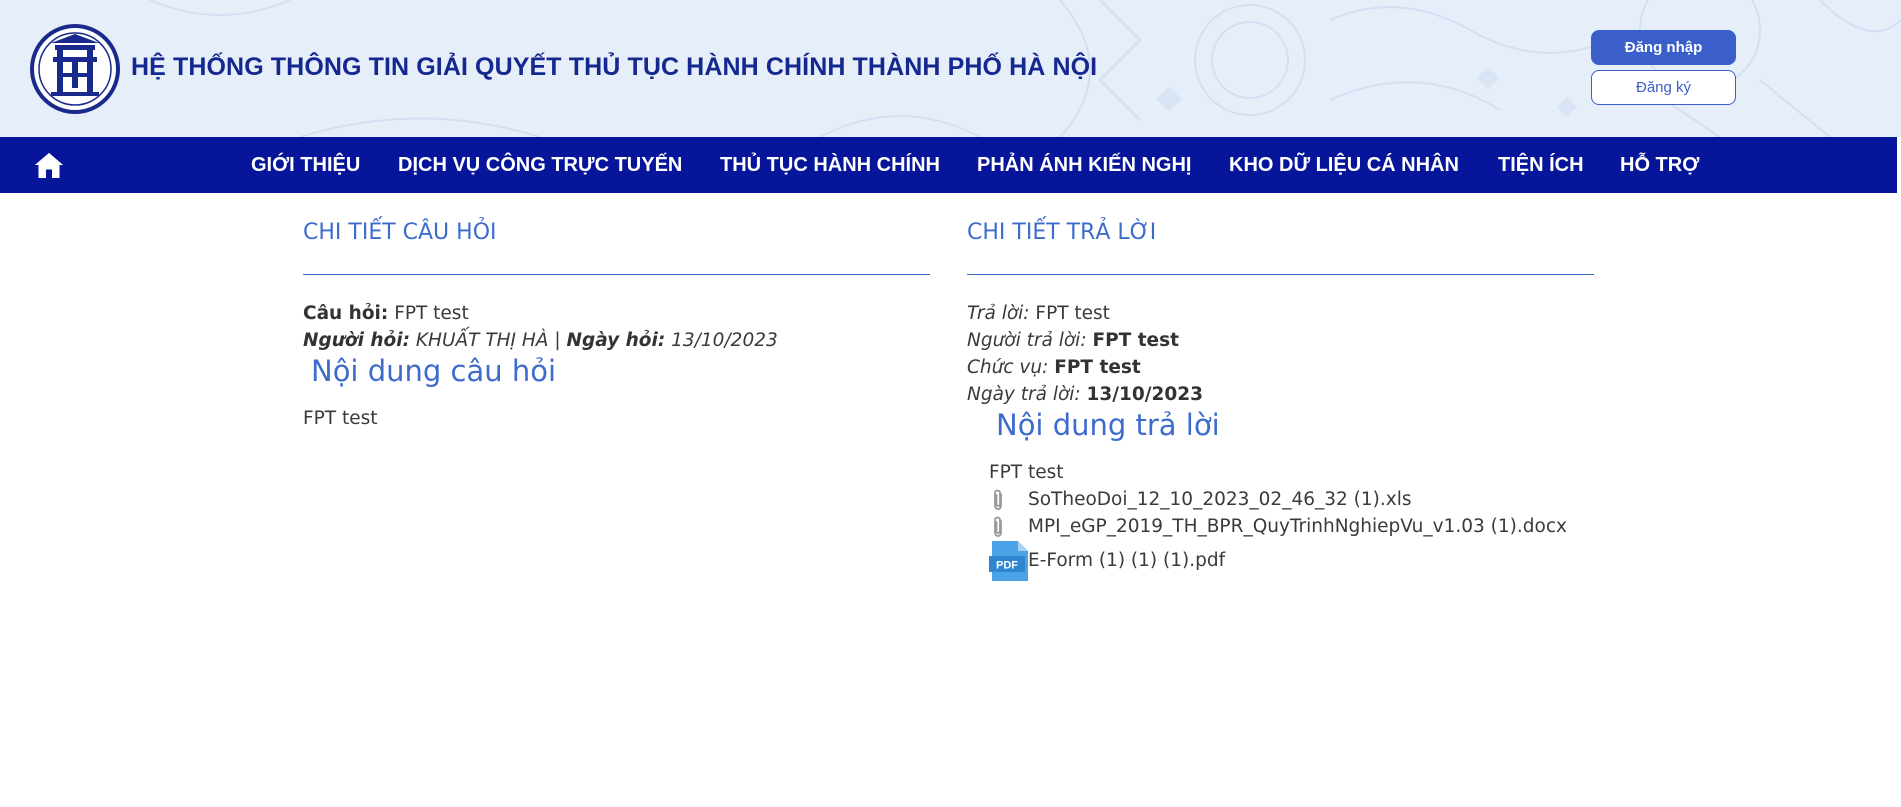 This screenshot has height=807, width=1901. Describe the element at coordinates (1219, 499) in the screenshot. I see `attachment-link-xls: SoTheoDoi_12_10_2023_02_46_32 (1).xls` at that location.